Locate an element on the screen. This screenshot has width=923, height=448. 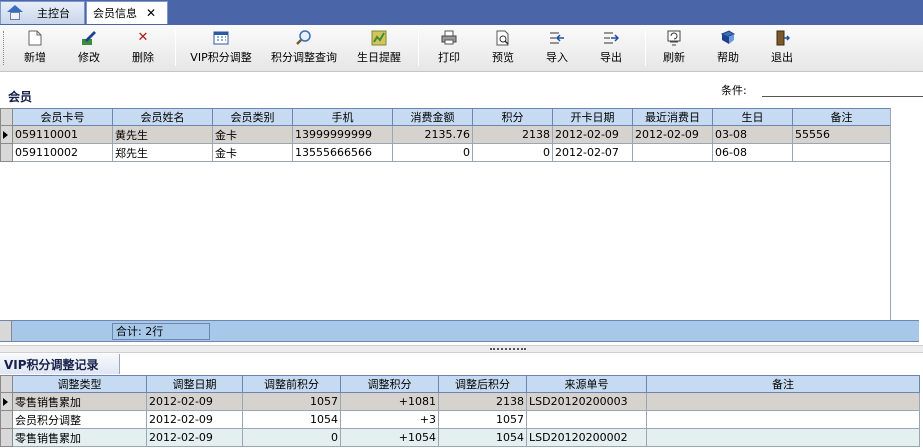
table-cell: +1081 is located at coordinates (389, 401).